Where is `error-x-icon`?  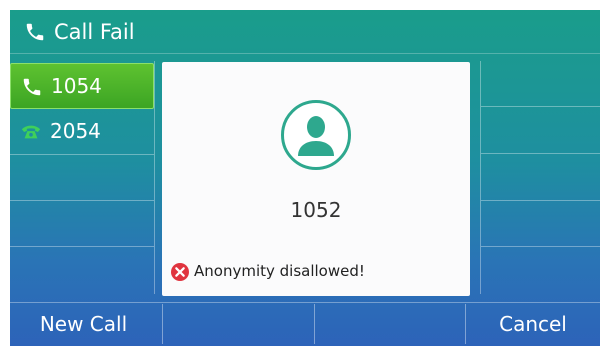 error-x-icon is located at coordinates (180, 272).